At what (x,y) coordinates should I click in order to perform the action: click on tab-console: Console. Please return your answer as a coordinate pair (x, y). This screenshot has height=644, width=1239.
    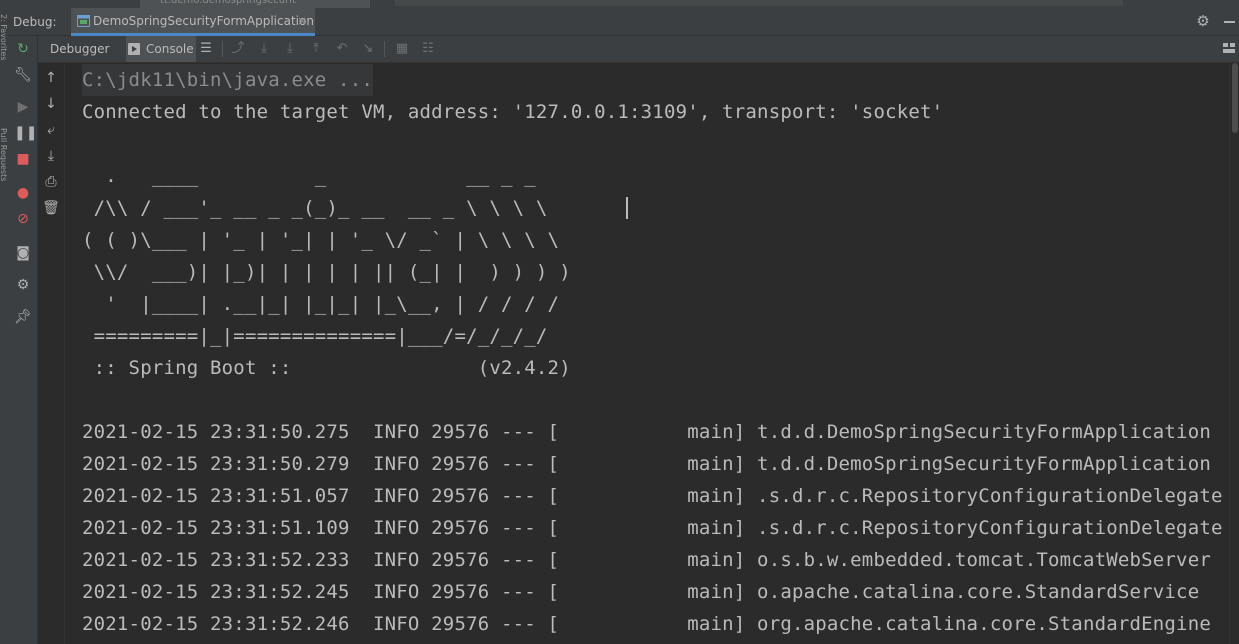
    Looking at the image, I should click on (161, 49).